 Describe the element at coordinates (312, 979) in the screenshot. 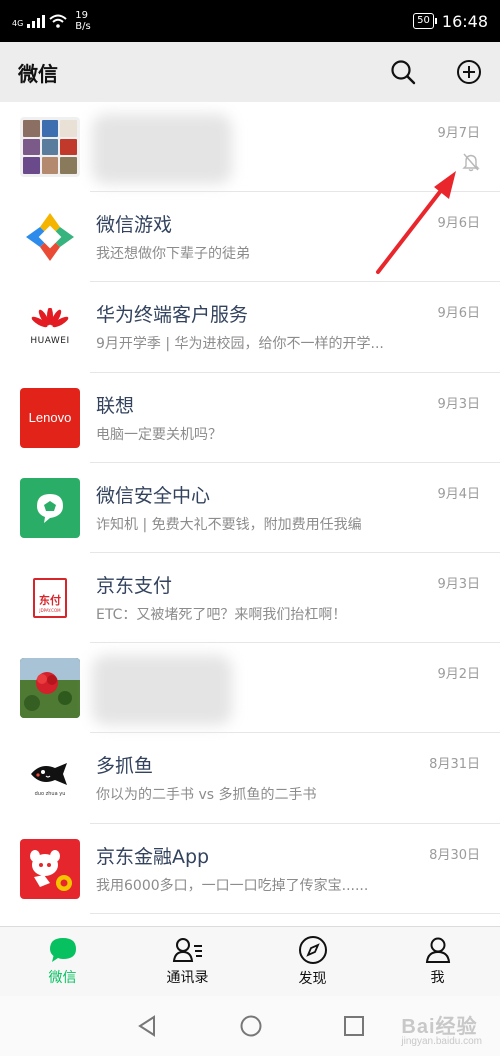

I see `tab-label: 发现` at that location.